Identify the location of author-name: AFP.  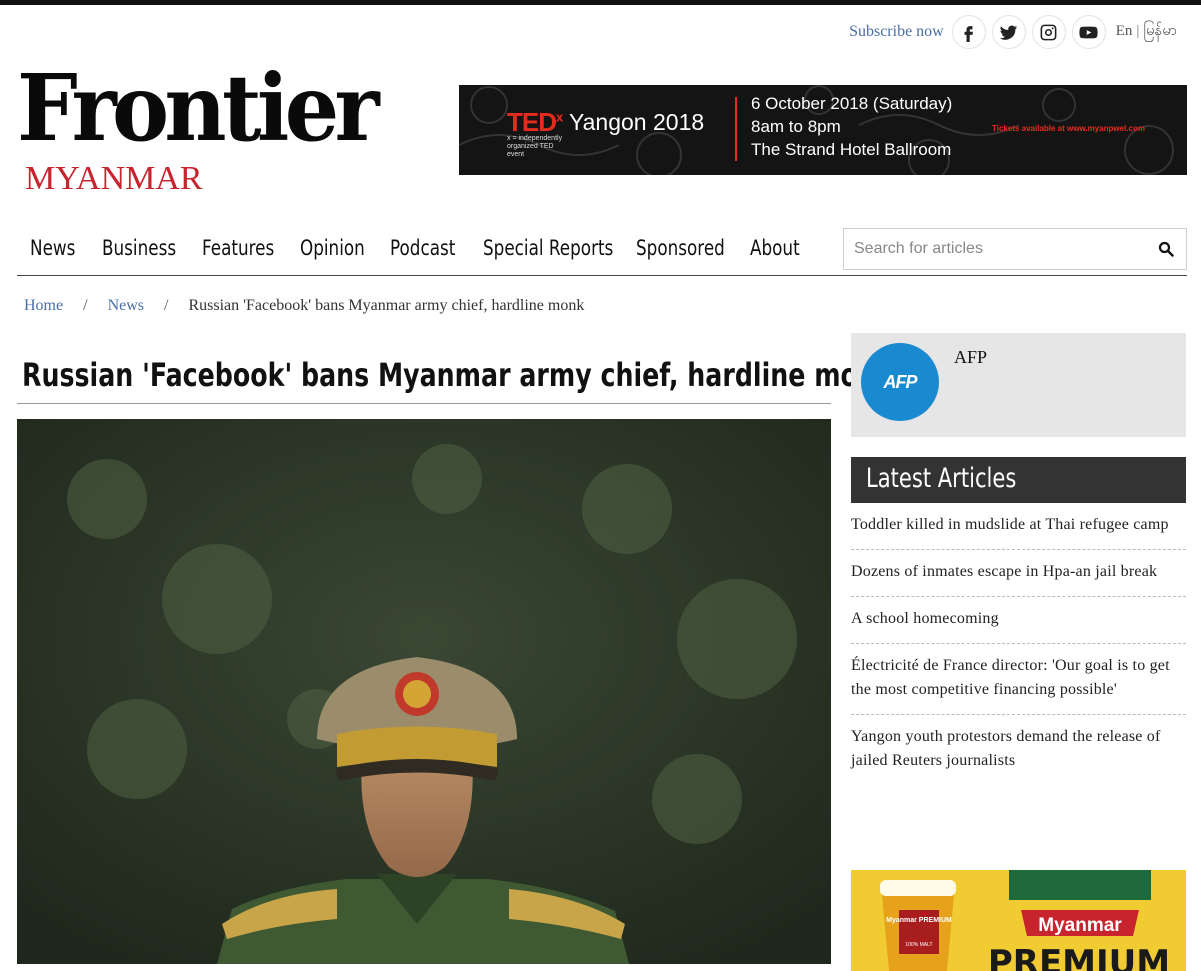
(970, 357).